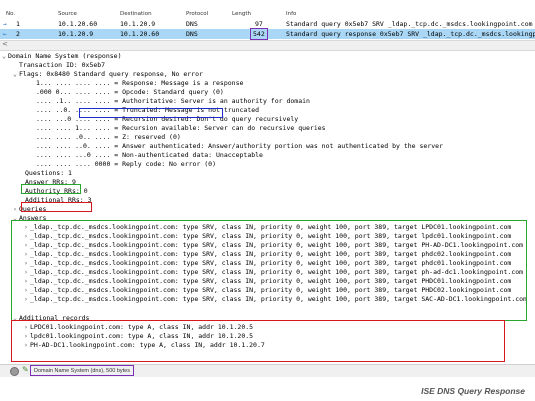 Image resolution: width=535 pixels, height=401 pixels. What do you see at coordinates (151, 113) in the screenshot?
I see `highlight-box-truncated` at bounding box center [151, 113].